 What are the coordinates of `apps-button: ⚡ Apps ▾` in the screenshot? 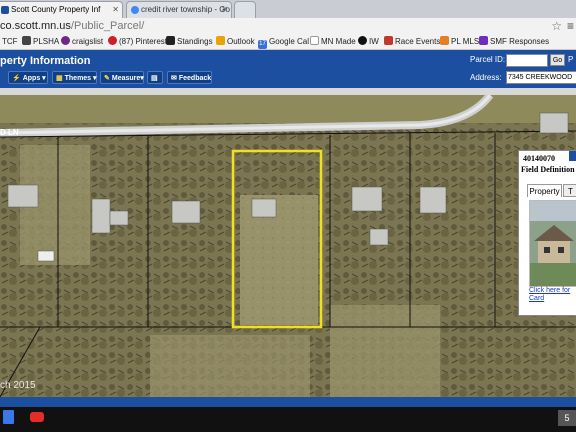 It's located at (28, 77).